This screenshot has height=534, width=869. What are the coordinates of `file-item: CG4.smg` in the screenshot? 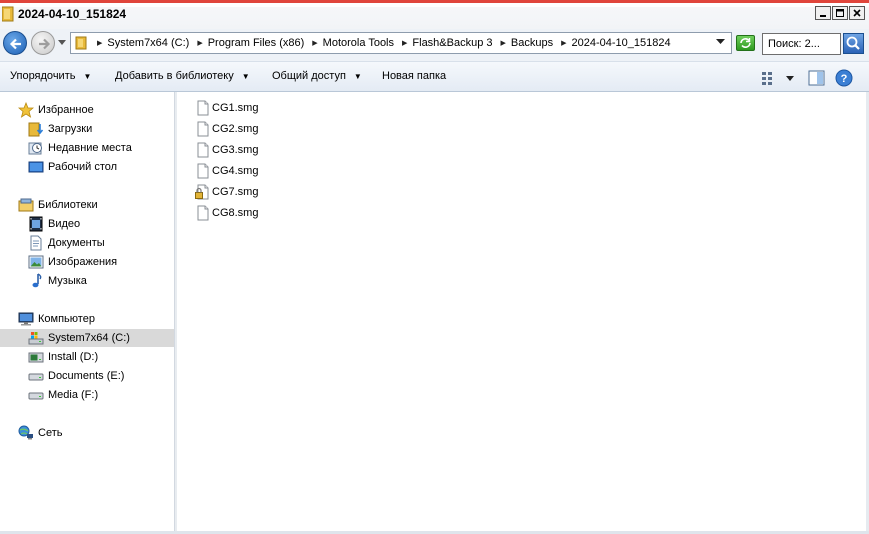 It's located at (226, 170).